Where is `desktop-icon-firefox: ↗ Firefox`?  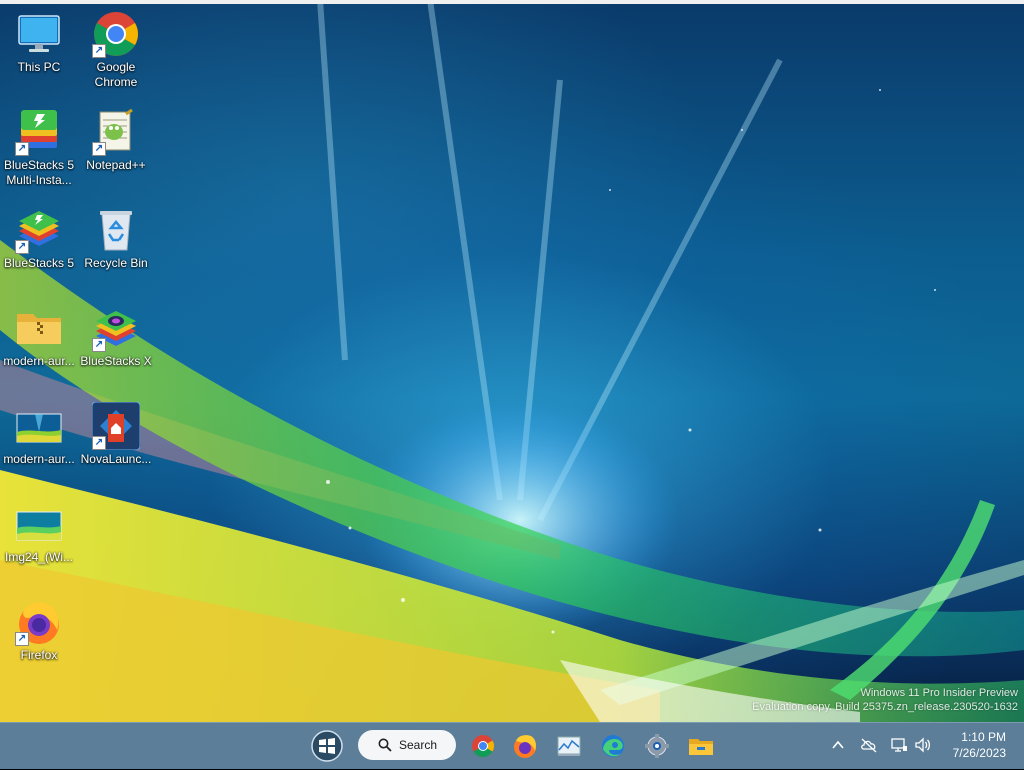
desktop-icon-firefox: ↗ Firefox is located at coordinates (39, 640).